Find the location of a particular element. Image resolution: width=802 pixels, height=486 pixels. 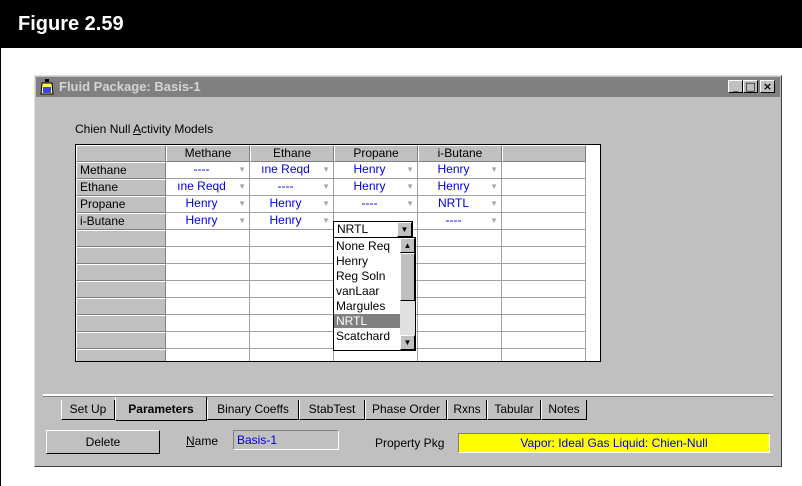

dropdown-option: Margules is located at coordinates (367, 306).